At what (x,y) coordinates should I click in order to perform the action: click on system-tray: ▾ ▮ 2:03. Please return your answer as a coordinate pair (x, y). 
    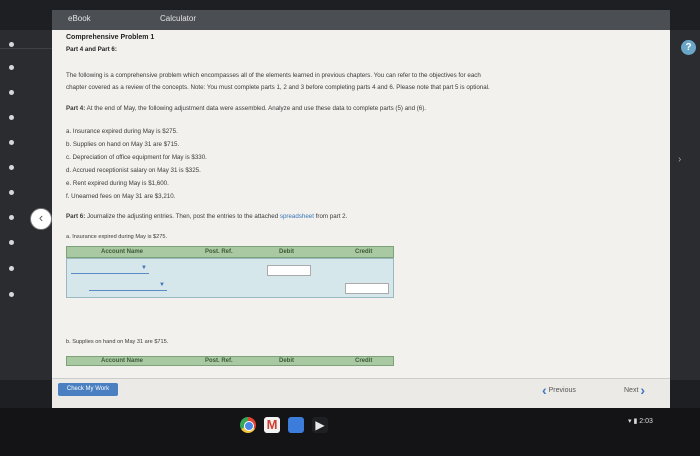
    Looking at the image, I should click on (640, 421).